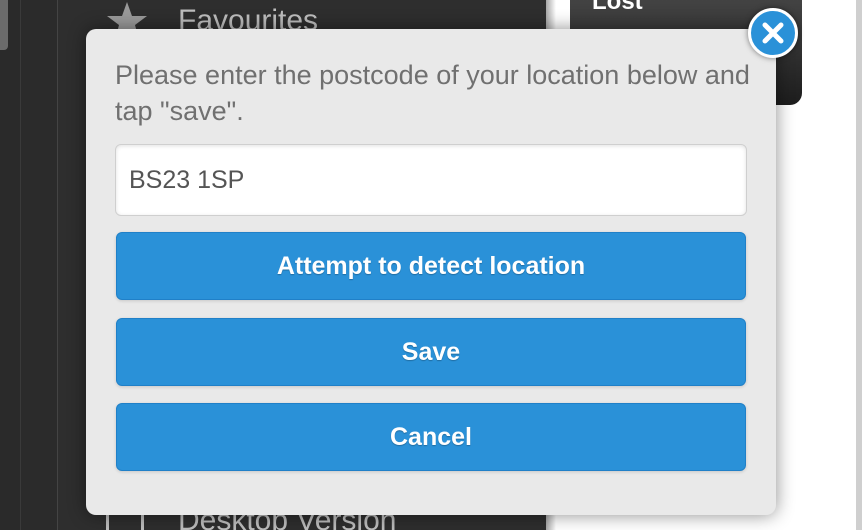 This screenshot has width=862, height=530. I want to click on save-button: Save, so click(431, 352).